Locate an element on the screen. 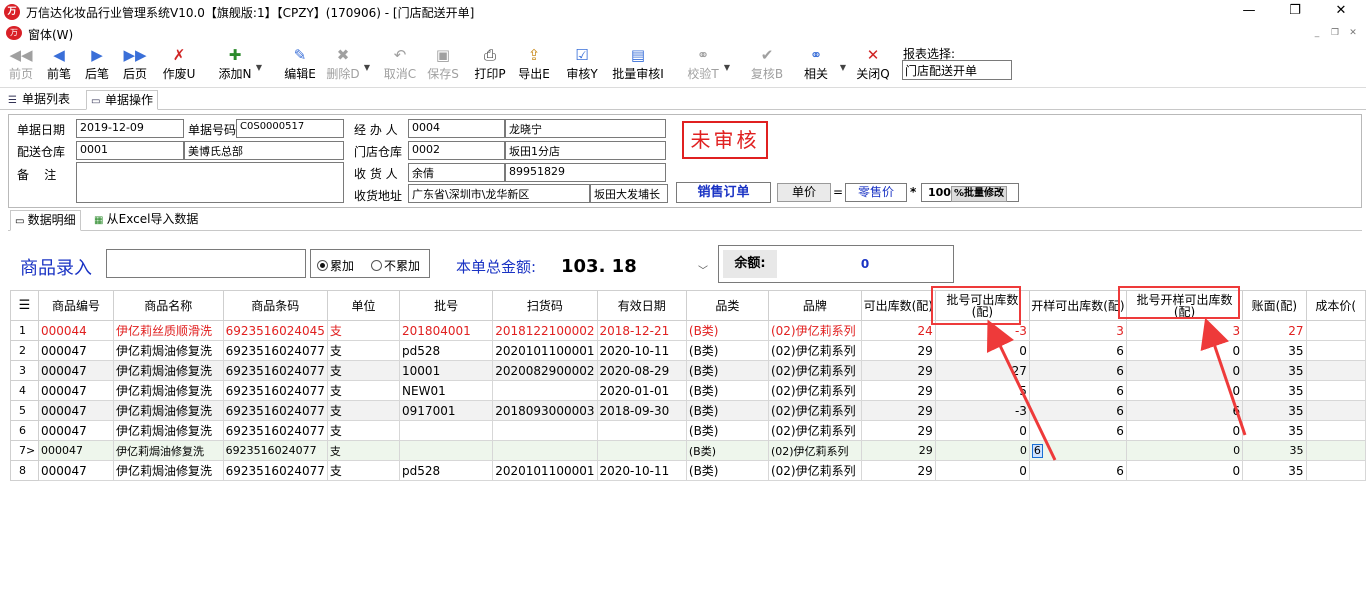 This screenshot has height=601, width=1366. arrow-to-batch-column is located at coordinates (1021, 390).